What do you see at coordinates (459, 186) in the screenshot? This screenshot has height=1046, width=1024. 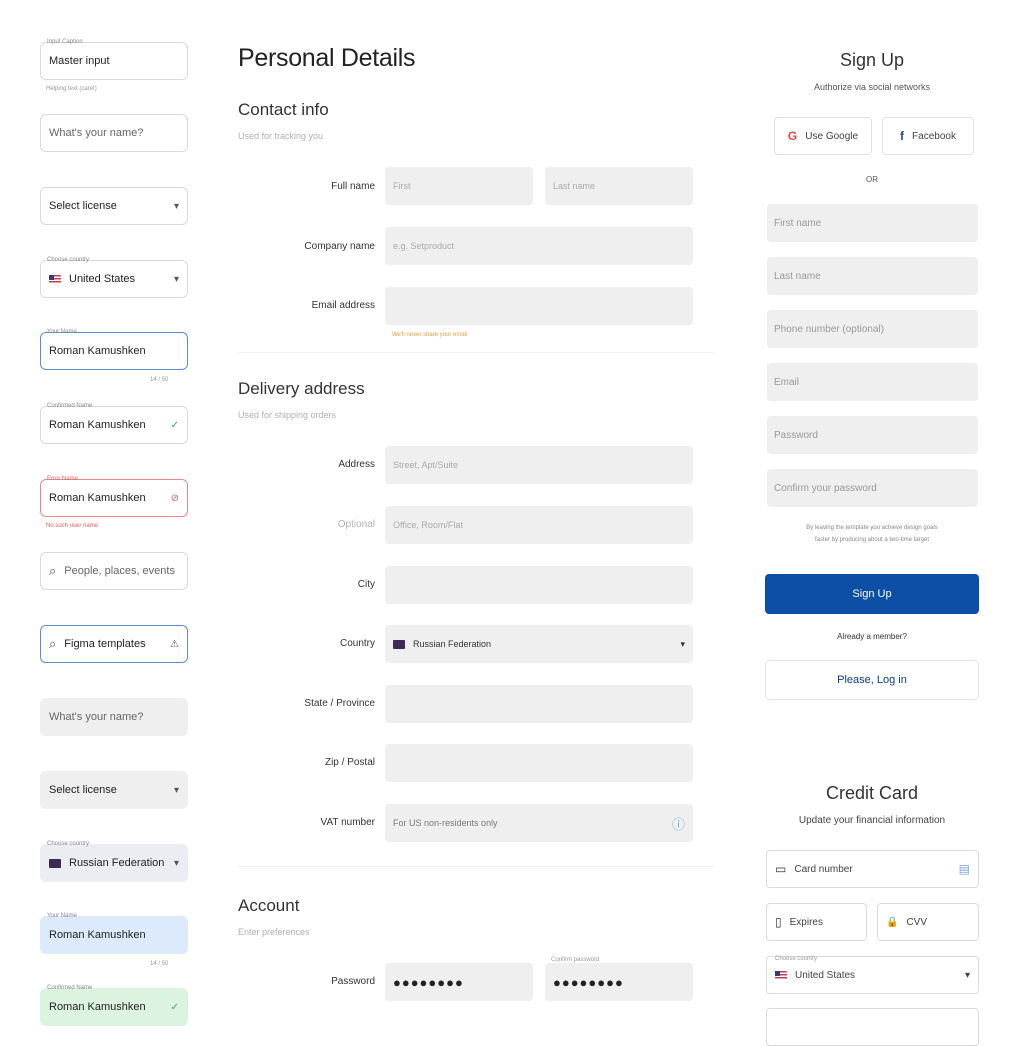 I see `first-name-input: First` at bounding box center [459, 186].